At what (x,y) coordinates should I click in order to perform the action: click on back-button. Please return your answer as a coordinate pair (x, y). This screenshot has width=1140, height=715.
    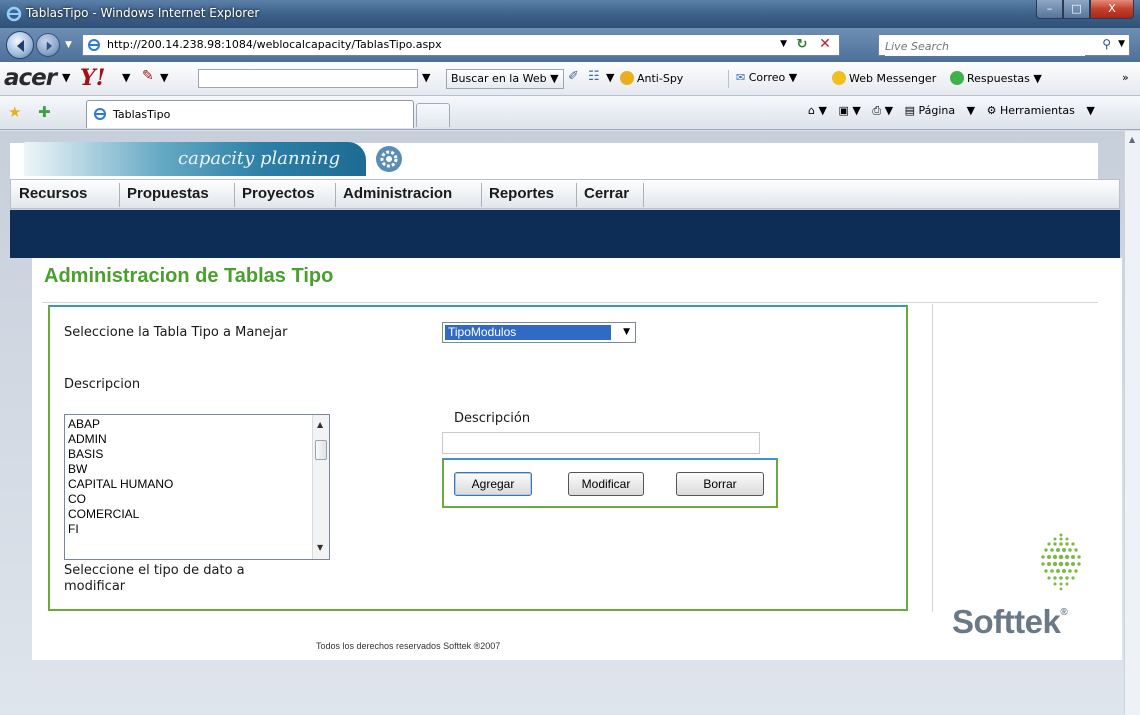
    Looking at the image, I should click on (20, 45).